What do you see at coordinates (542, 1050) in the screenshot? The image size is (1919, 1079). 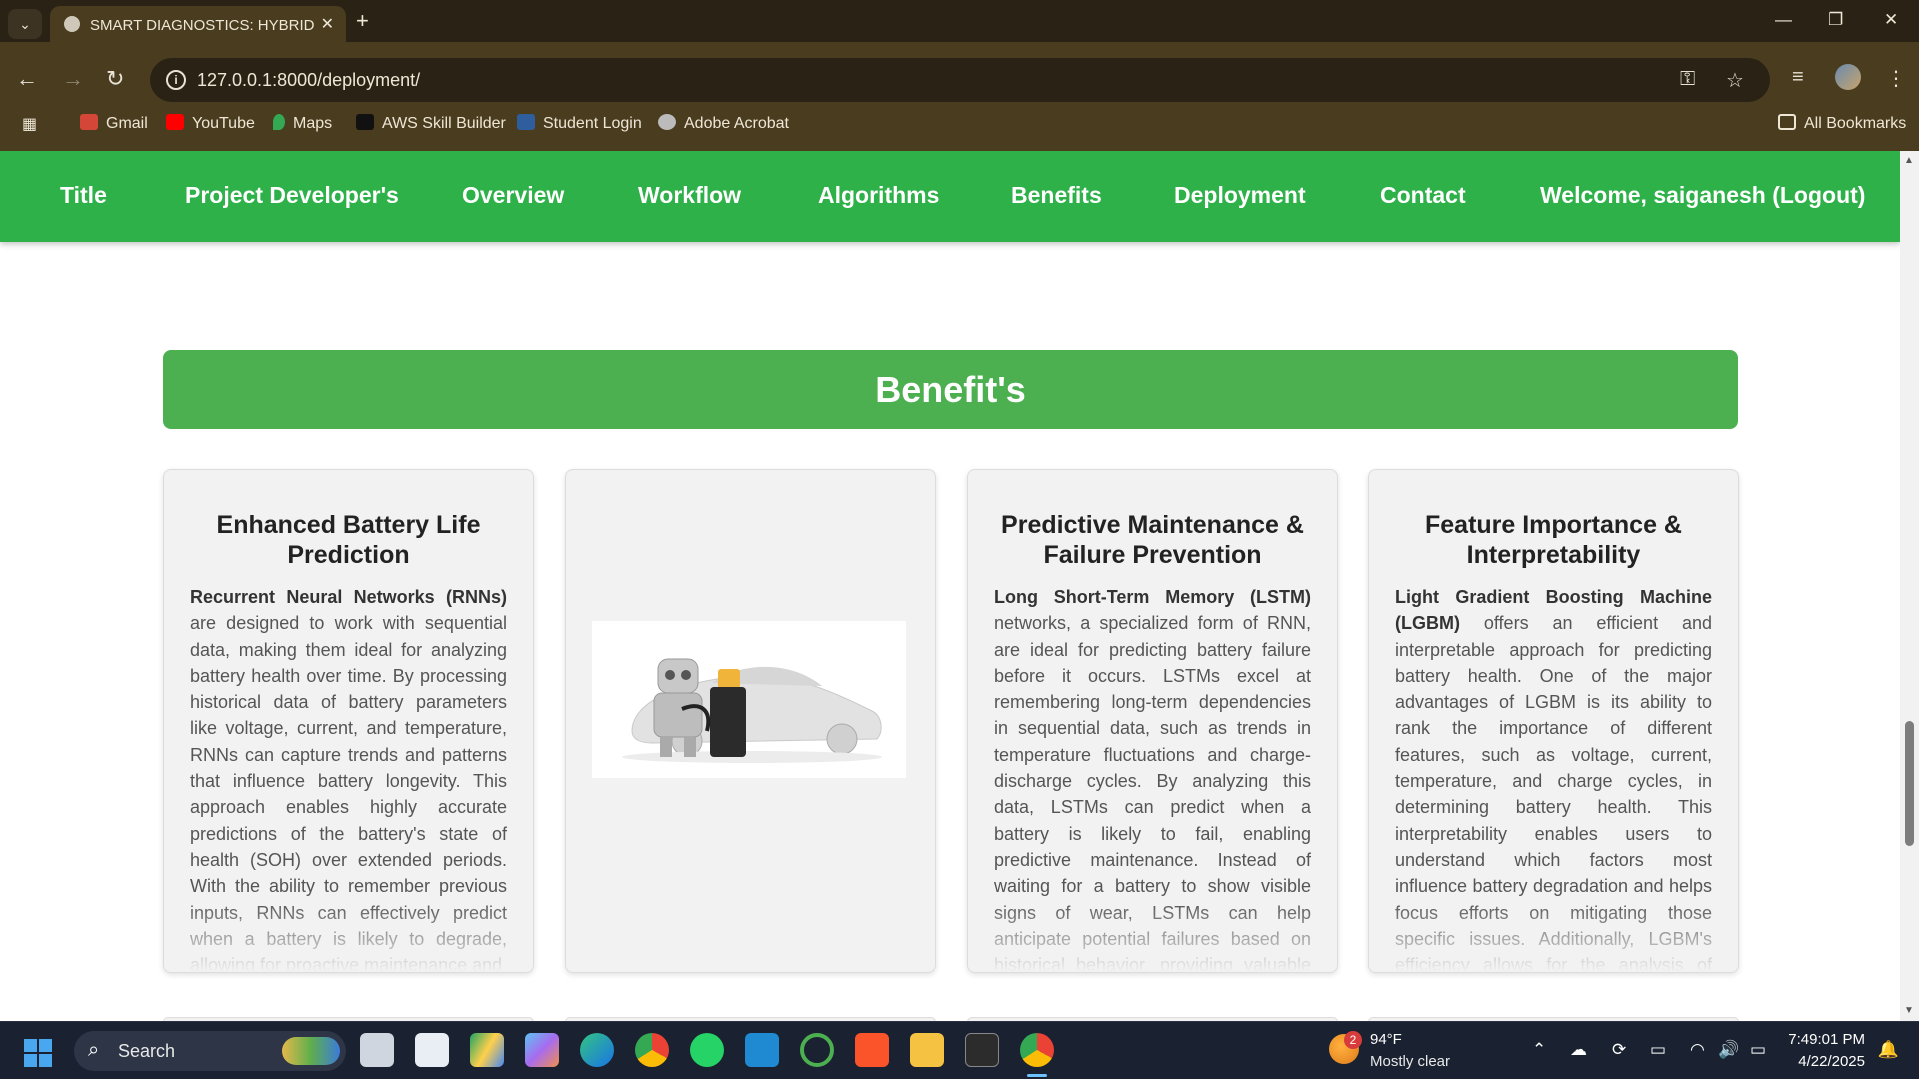 I see `copilot-icon` at bounding box center [542, 1050].